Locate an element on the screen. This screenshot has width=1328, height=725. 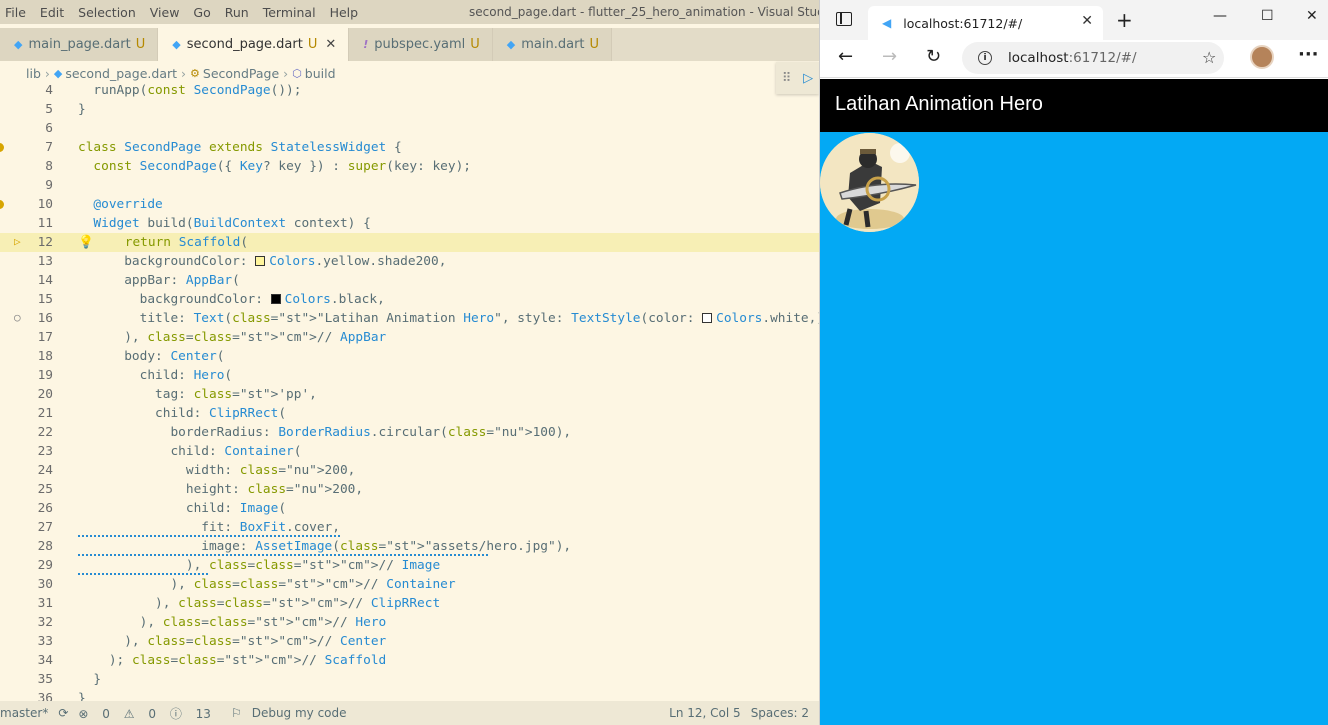
code-line: 14 appBar: AppBar( is located at coordinates (409, 280).